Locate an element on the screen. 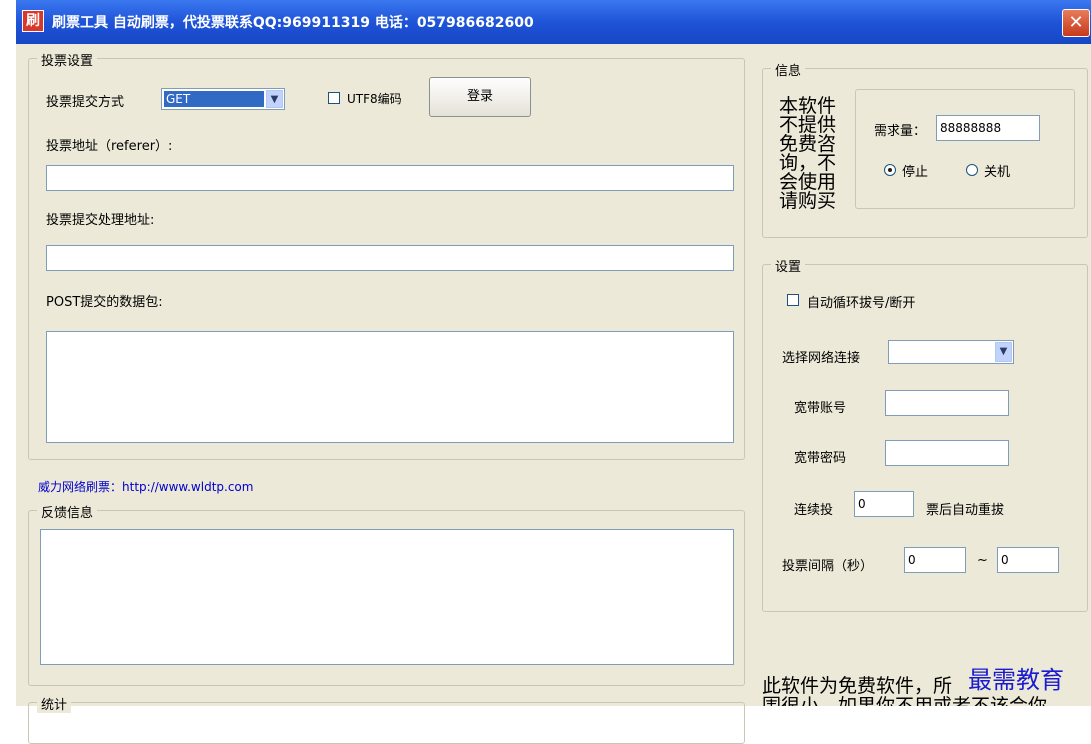 Image resolution: width=1091 pixels, height=744 pixels. app-icon: 刷 is located at coordinates (33, 21).